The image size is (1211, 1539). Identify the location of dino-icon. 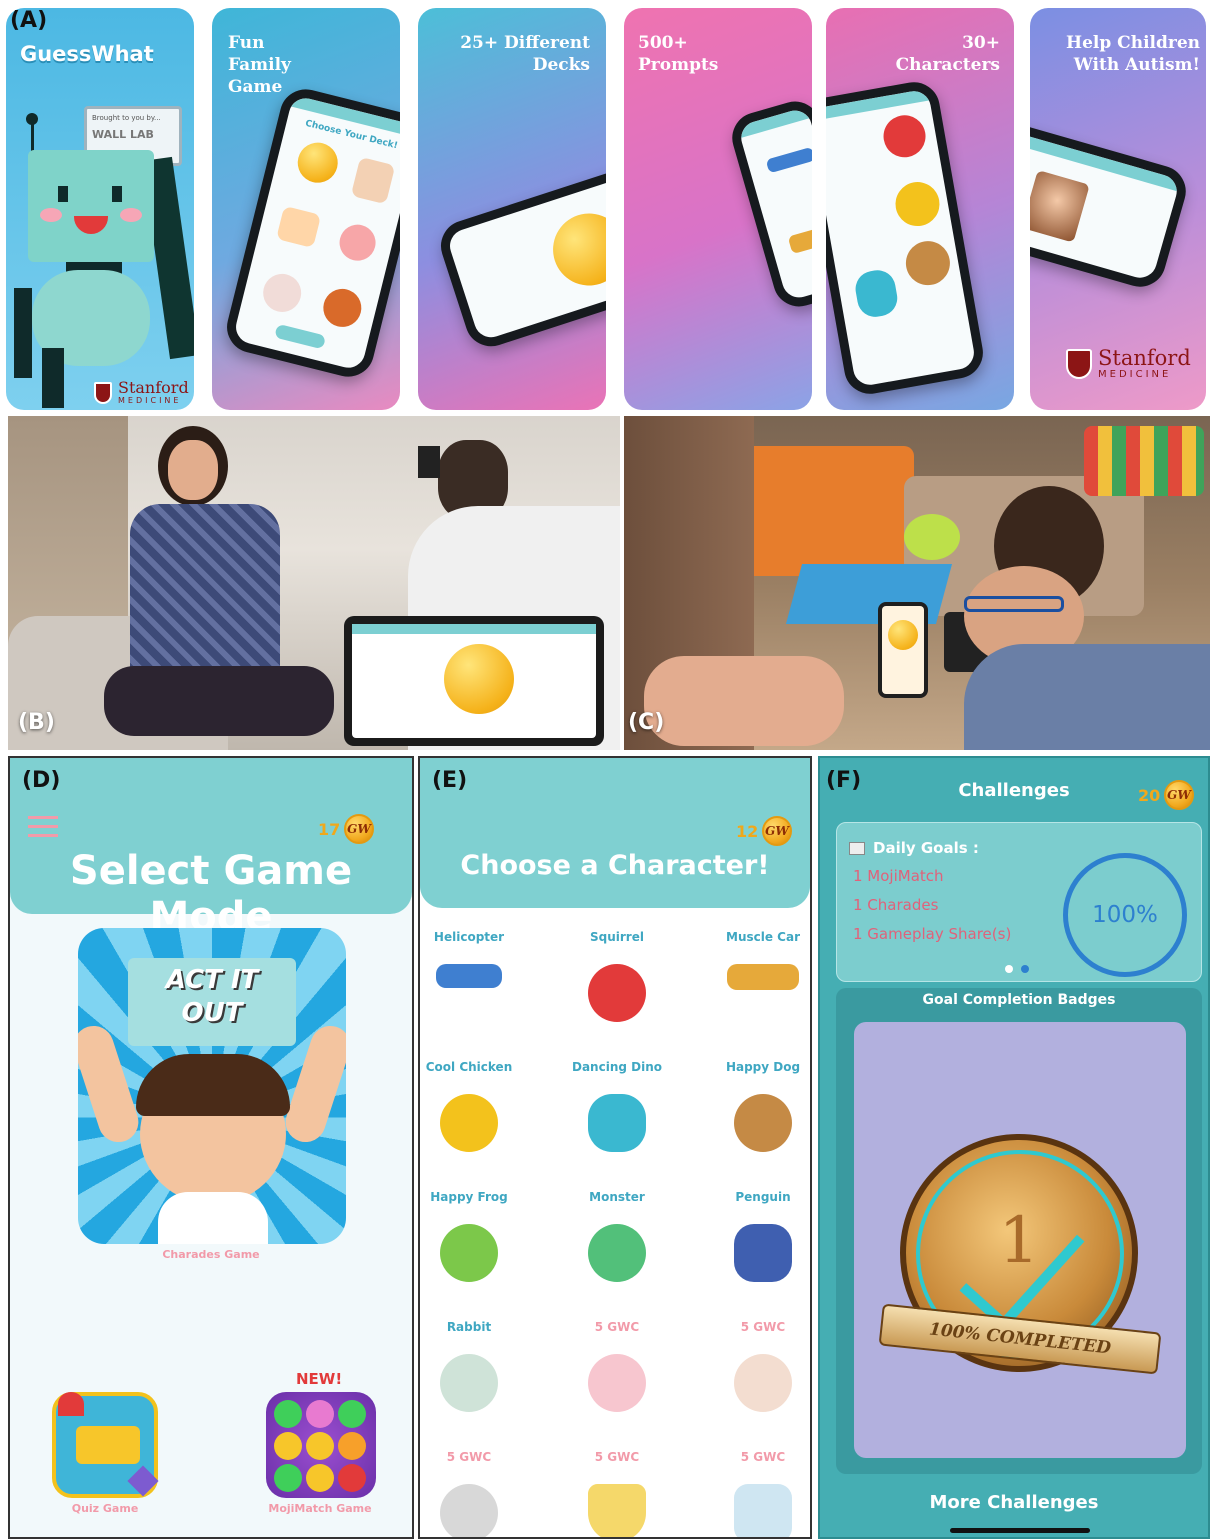
(617, 1123).